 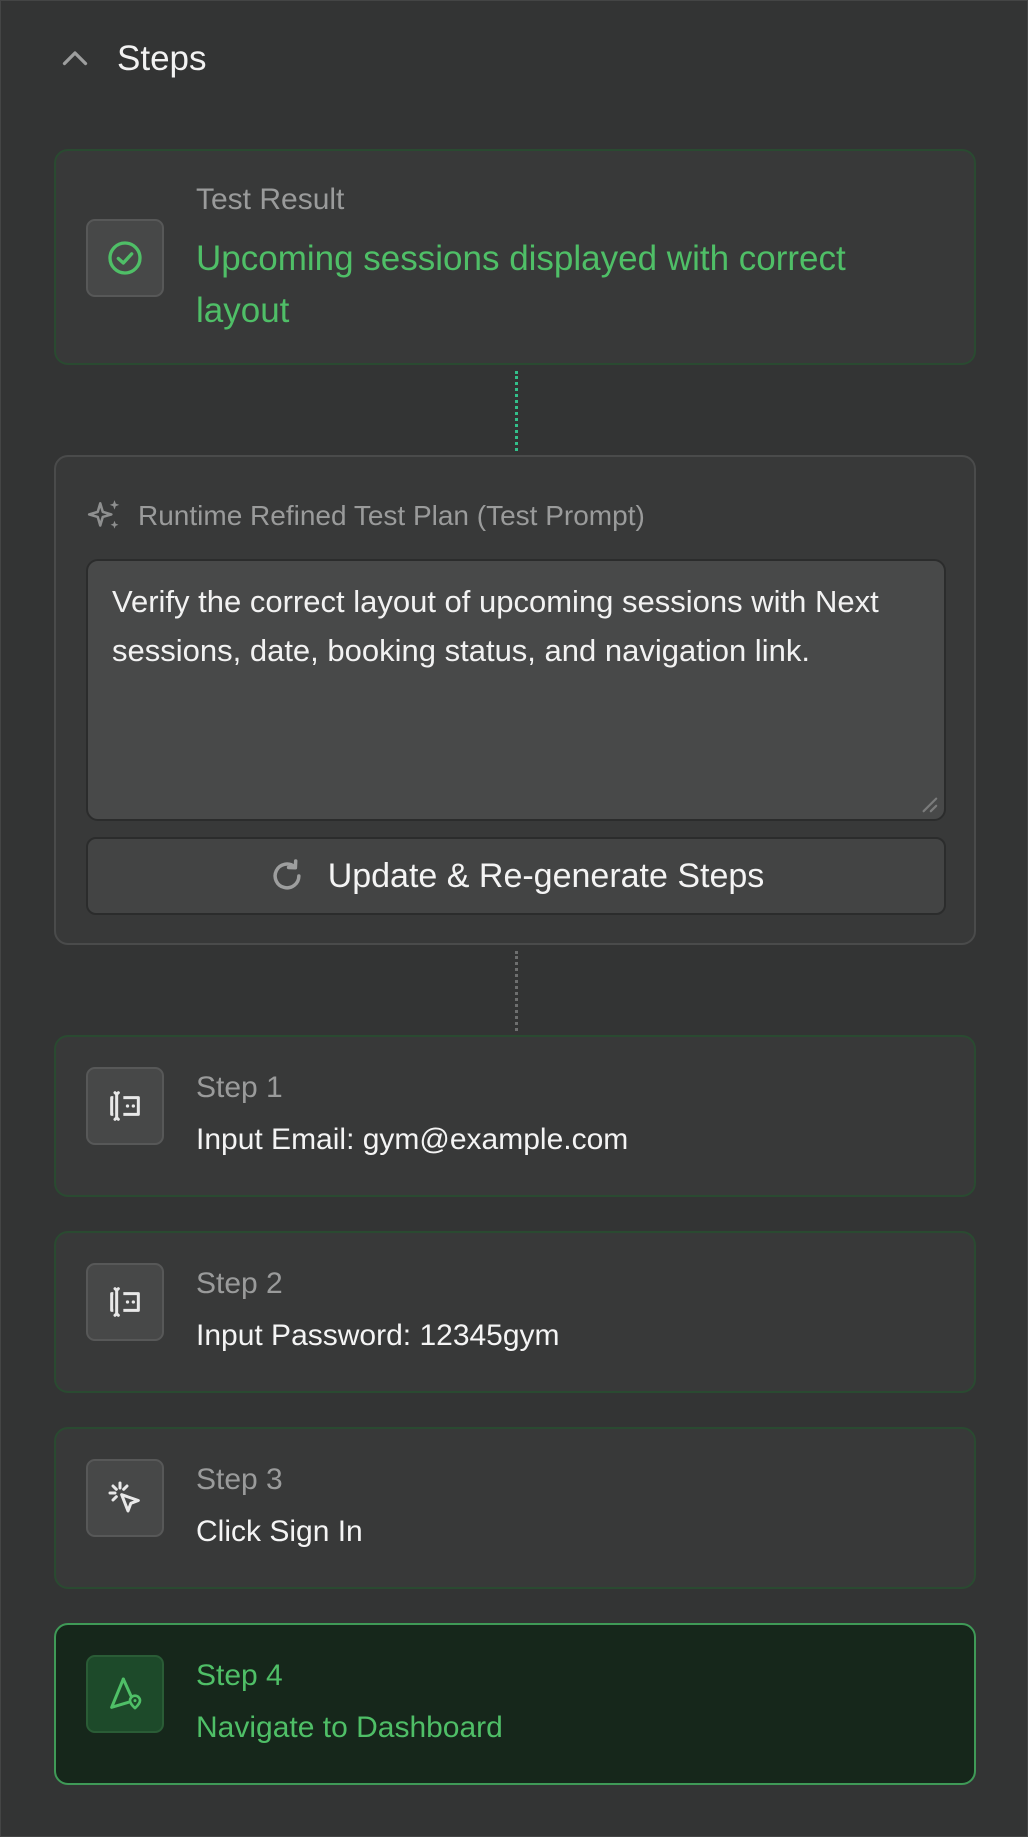 What do you see at coordinates (239, 1087) in the screenshot?
I see `step-label: Step 1` at bounding box center [239, 1087].